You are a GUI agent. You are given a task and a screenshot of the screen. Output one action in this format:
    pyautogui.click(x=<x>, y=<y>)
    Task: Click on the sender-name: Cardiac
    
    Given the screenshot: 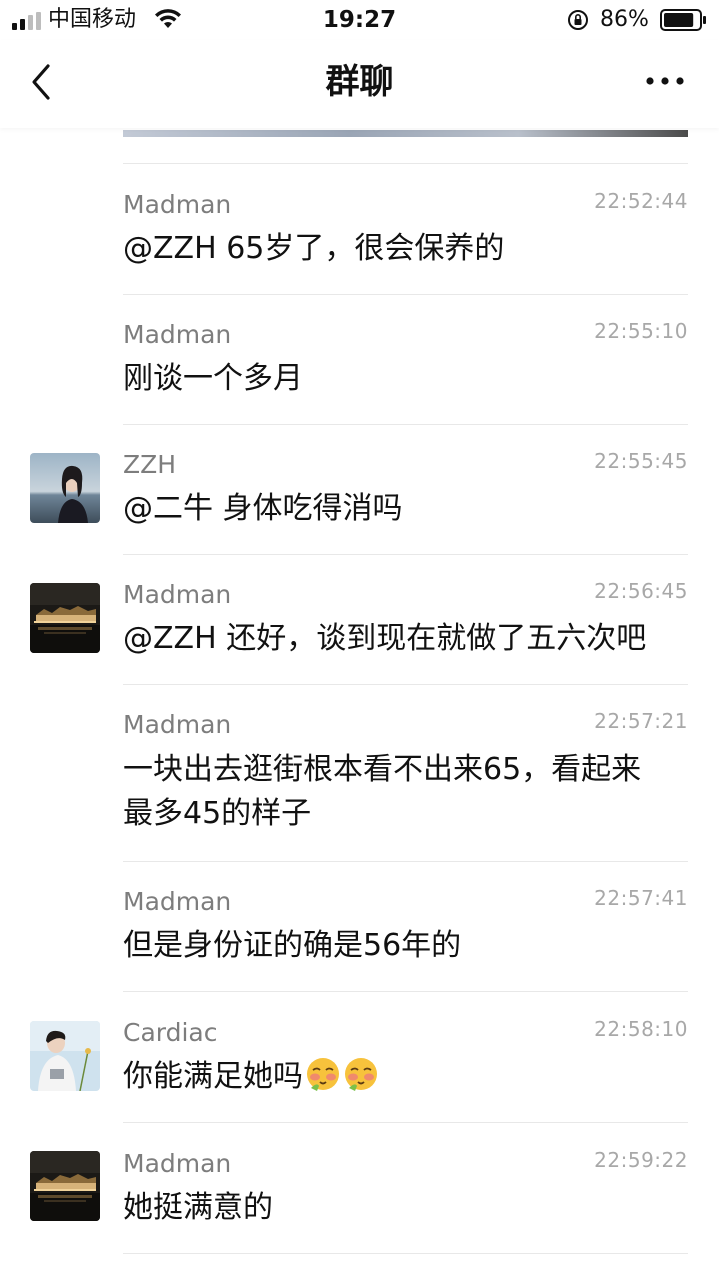 What is the action you would take?
    pyautogui.click(x=170, y=1033)
    